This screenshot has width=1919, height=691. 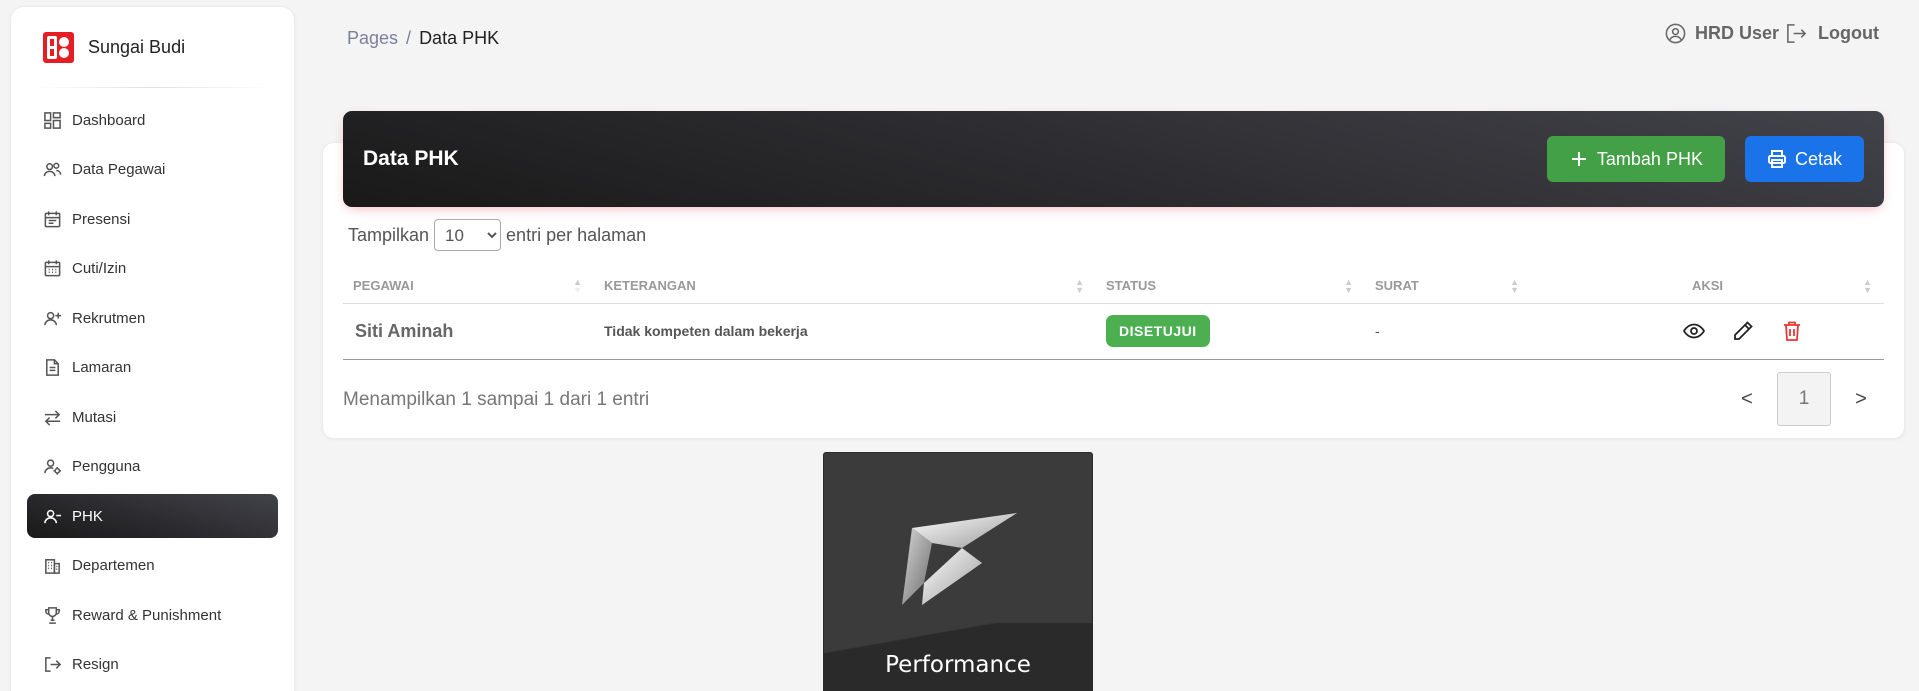 What do you see at coordinates (1675, 33) in the screenshot?
I see `user-circle-icon` at bounding box center [1675, 33].